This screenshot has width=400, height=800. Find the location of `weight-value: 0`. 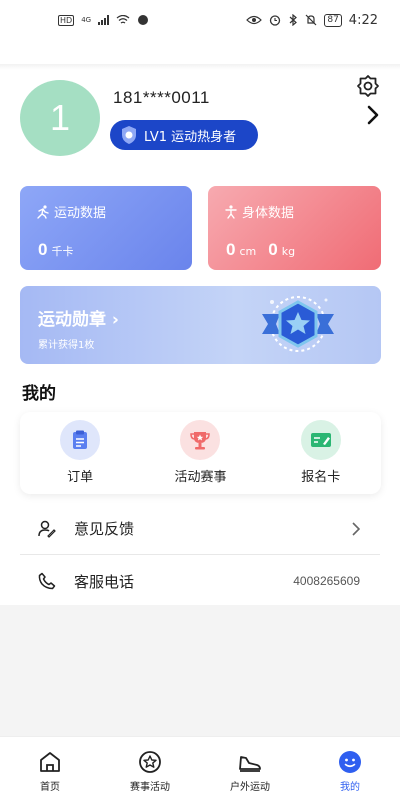

weight-value: 0 is located at coordinates (273, 249).